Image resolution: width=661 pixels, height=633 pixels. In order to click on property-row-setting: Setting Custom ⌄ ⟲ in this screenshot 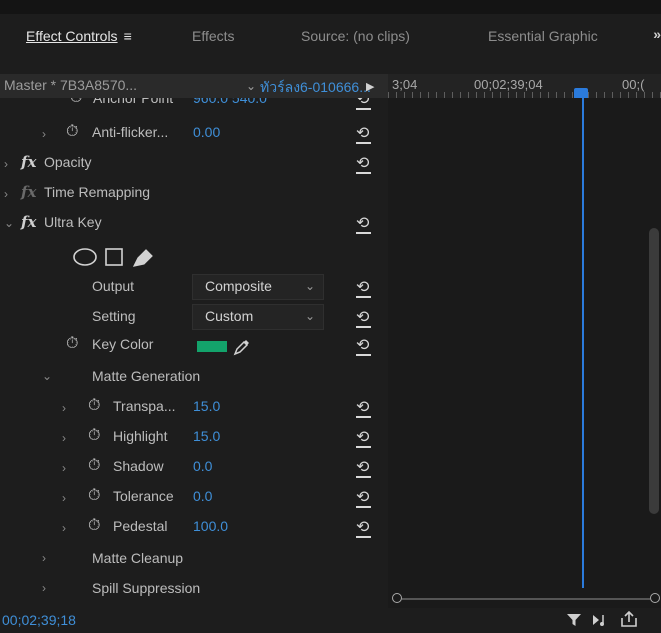, I will do `click(194, 317)`.